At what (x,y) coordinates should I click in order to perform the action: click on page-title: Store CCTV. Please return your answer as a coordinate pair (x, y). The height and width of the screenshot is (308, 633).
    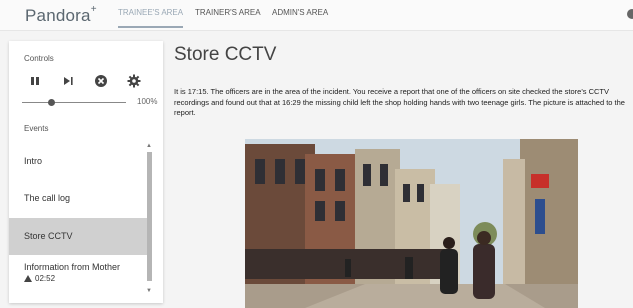
    Looking at the image, I should click on (225, 54).